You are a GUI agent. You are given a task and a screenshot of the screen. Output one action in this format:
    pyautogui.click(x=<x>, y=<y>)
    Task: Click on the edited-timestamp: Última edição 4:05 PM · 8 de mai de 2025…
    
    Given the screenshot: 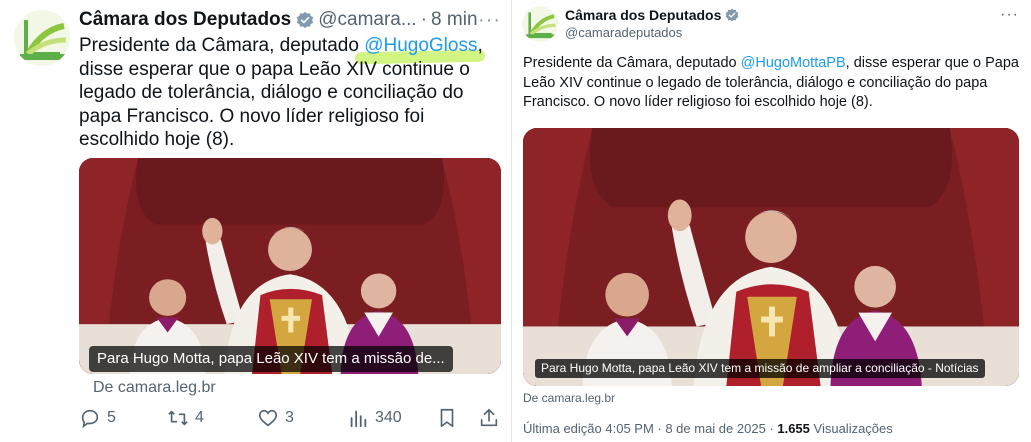 What is the action you would take?
    pyautogui.click(x=650, y=428)
    